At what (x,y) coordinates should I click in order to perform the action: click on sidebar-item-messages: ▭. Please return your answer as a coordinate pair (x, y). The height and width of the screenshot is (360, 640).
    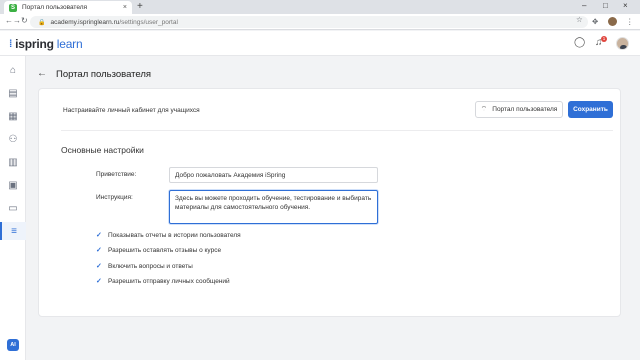
    Looking at the image, I should click on (13, 208).